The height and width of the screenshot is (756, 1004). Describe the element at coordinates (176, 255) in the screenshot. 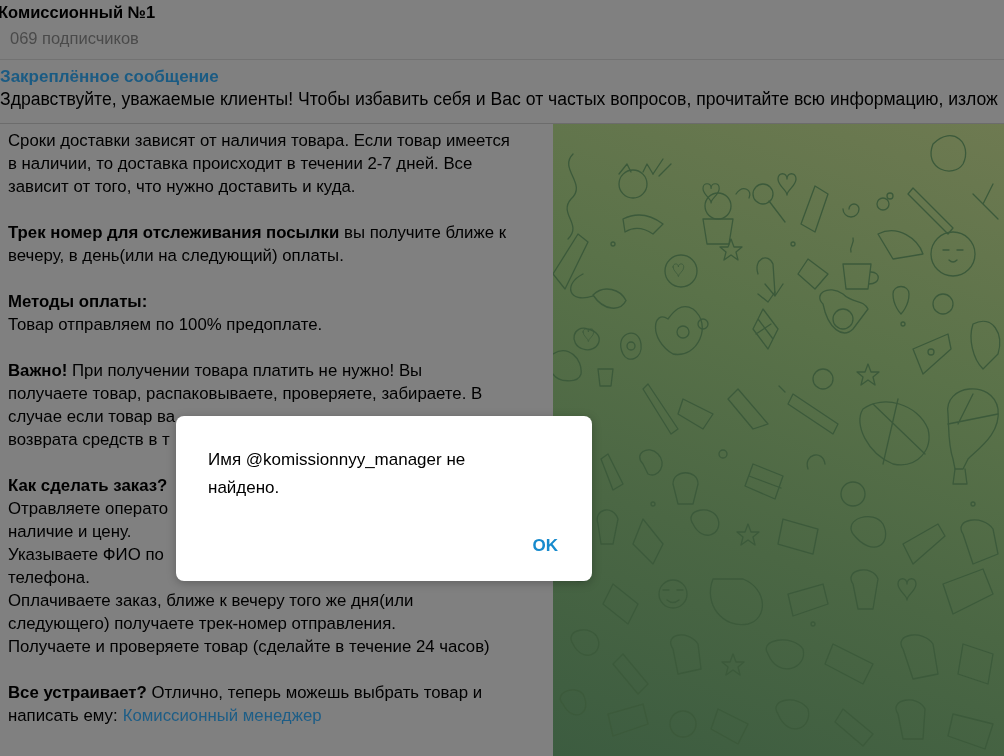

I see `message-text: вечеру, в день(или на следующий) оплаты.` at that location.